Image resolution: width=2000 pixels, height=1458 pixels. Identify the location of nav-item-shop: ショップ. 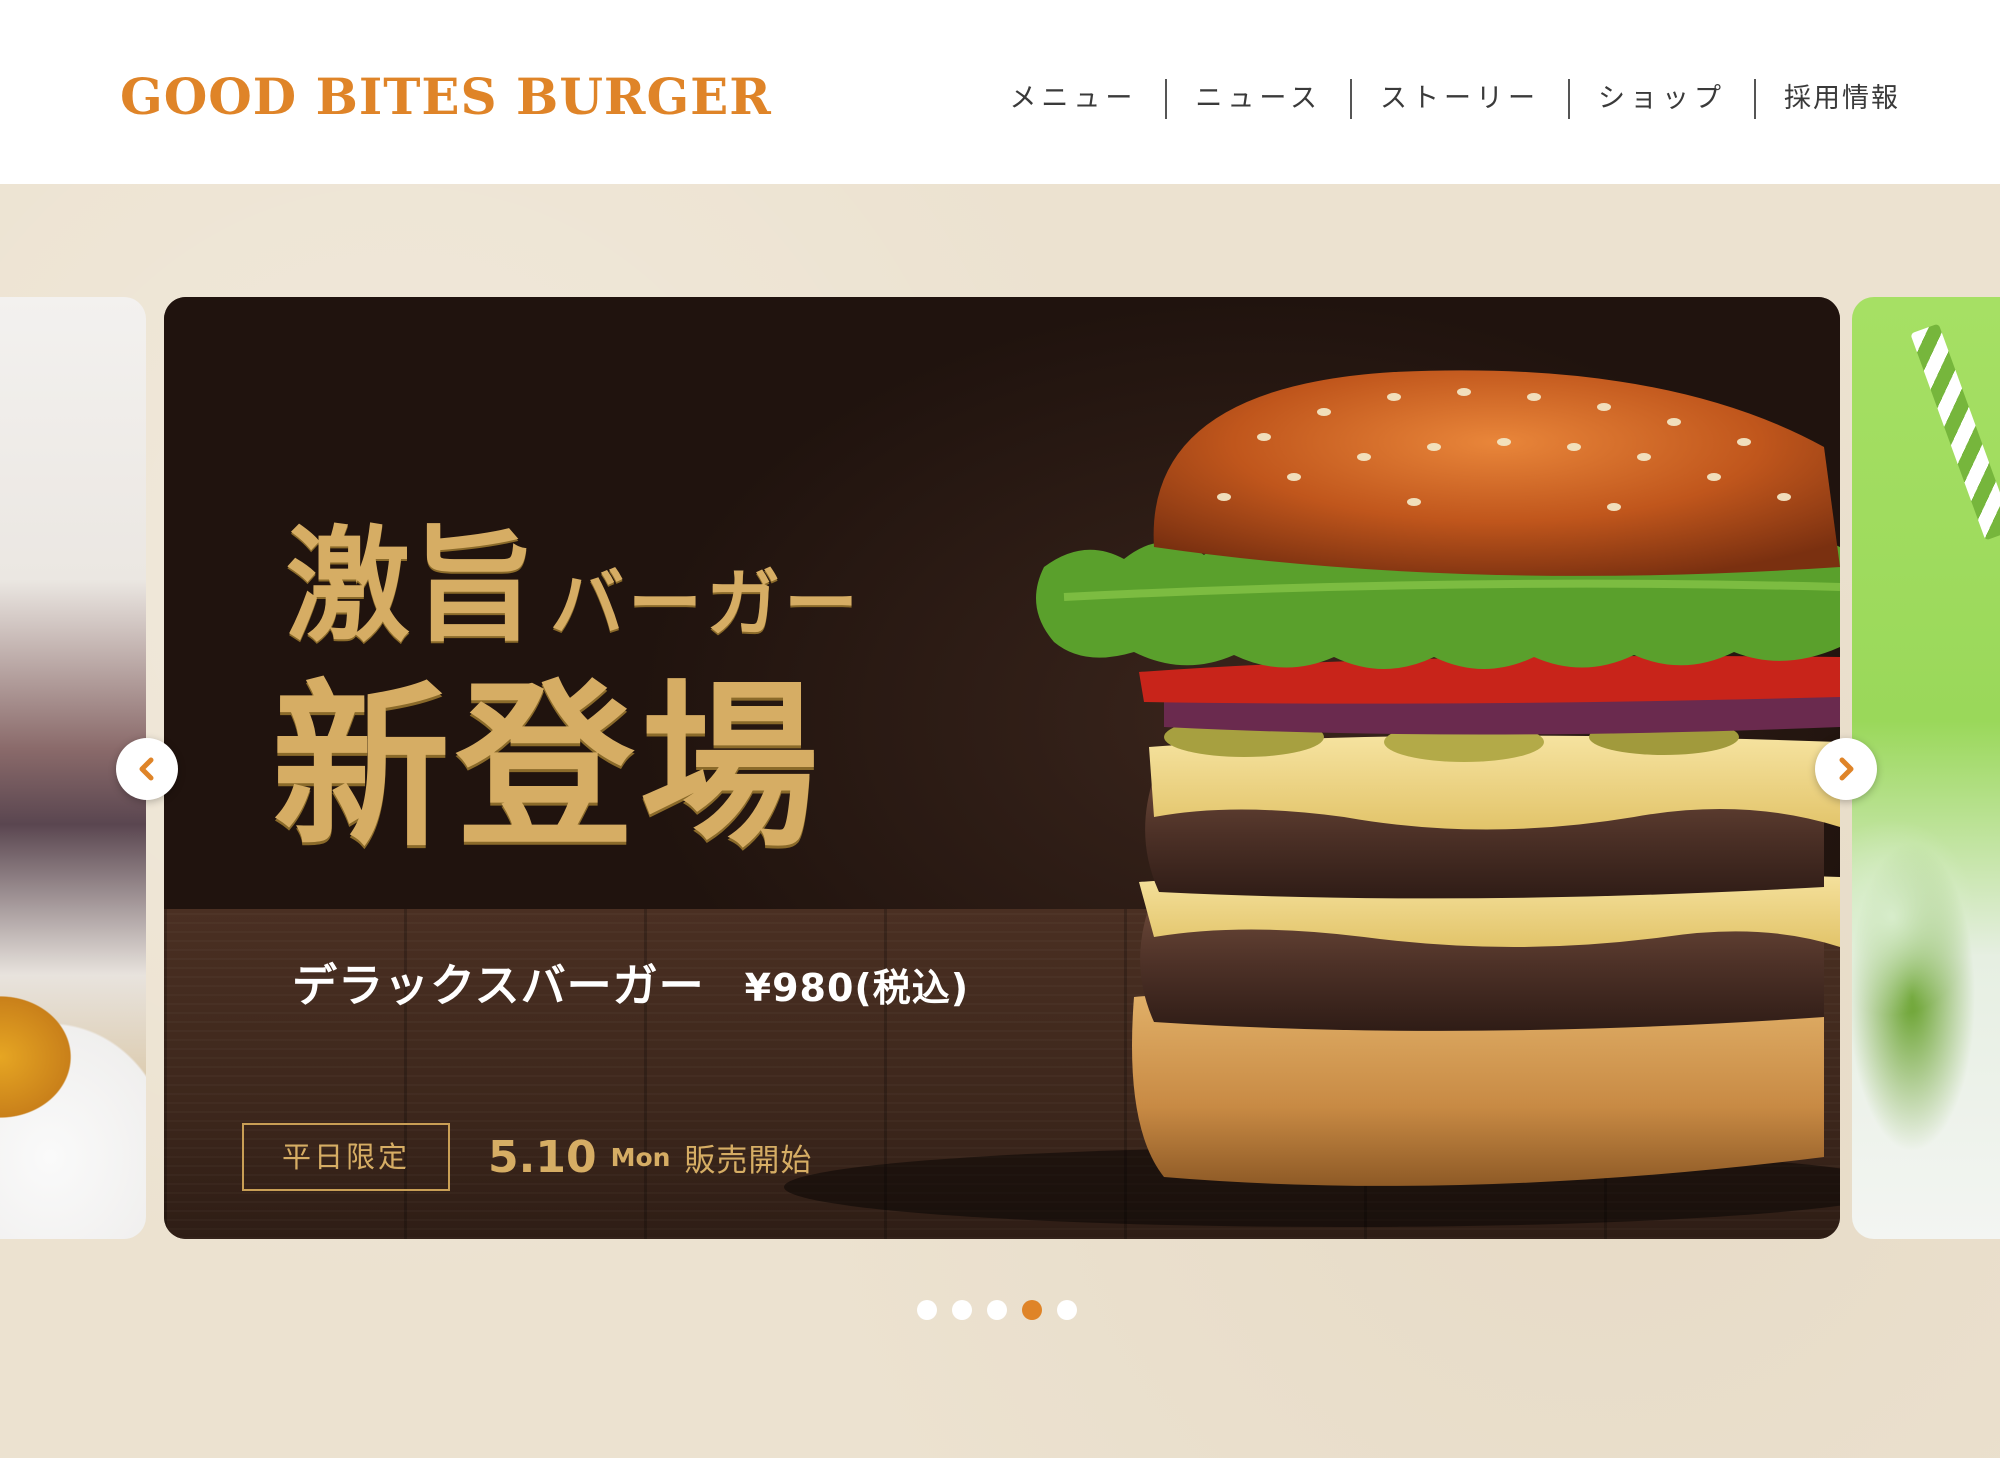
(1662, 99).